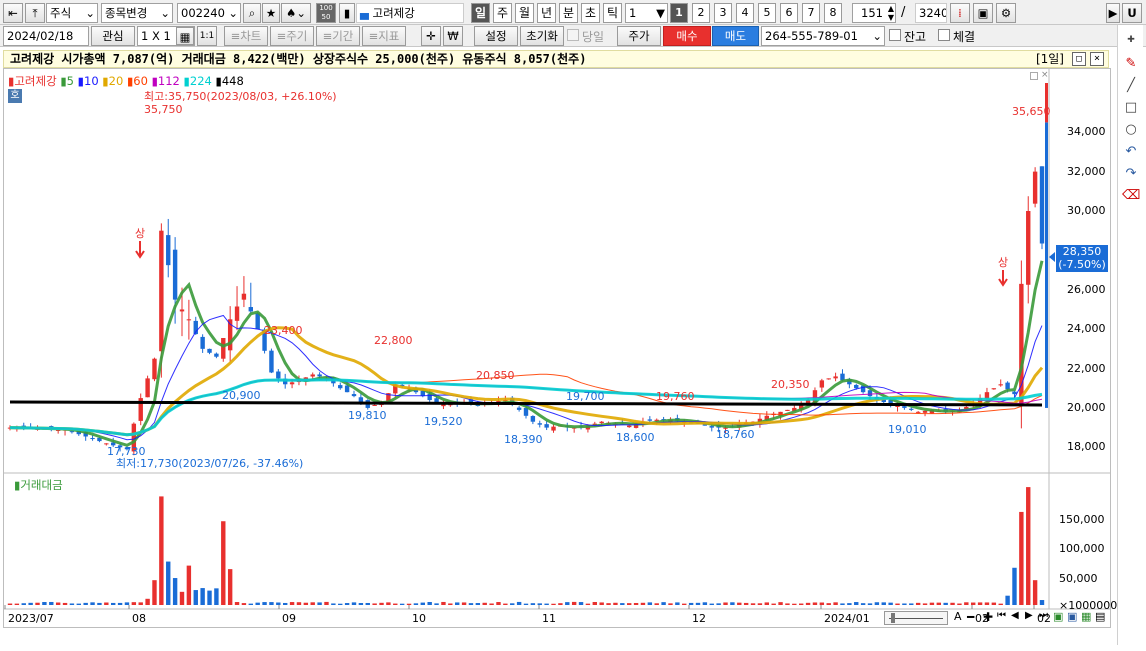  What do you see at coordinates (1001, 615) in the screenshot?
I see `first-icon: ⏮` at bounding box center [1001, 615].